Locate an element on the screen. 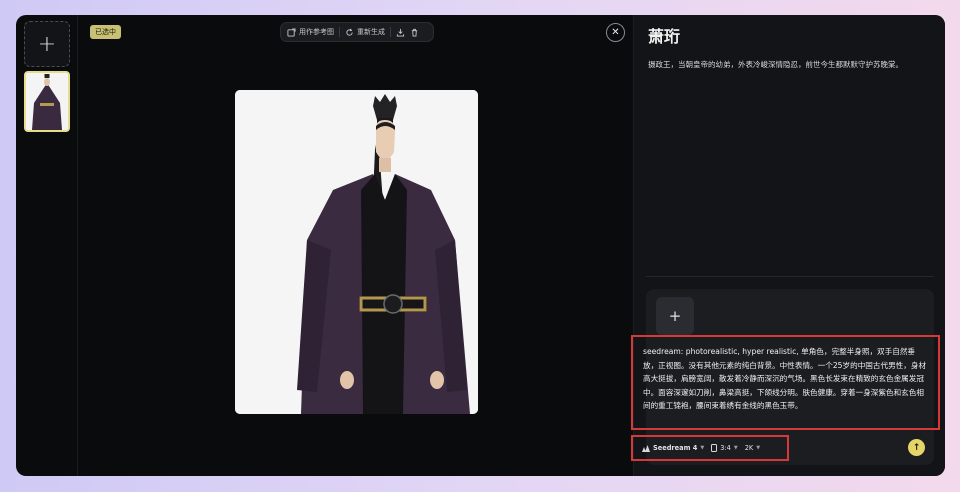  arrow-up-icon: ↑ is located at coordinates (916, 447).